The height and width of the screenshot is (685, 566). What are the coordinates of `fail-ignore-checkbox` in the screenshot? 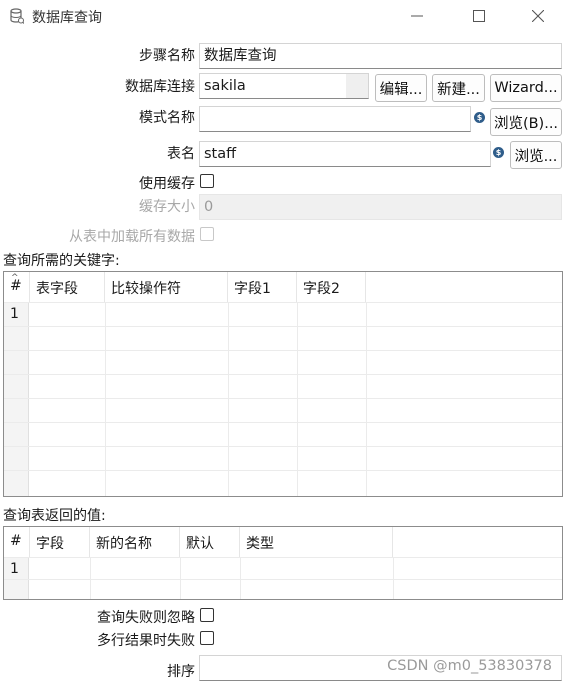 It's located at (207, 615).